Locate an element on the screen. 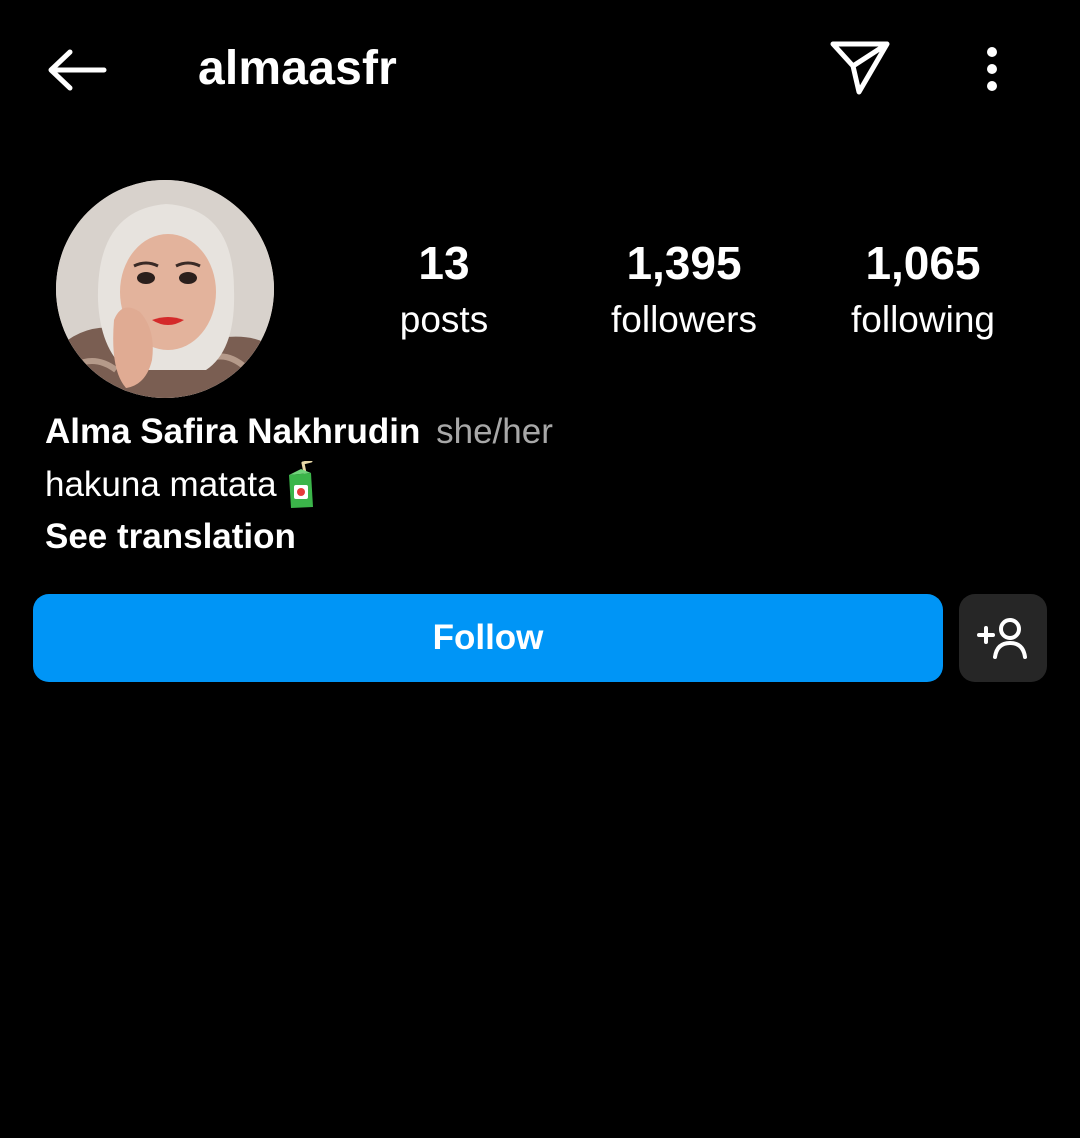 The width and height of the screenshot is (1080, 1138). avatar-photo is located at coordinates (165, 289).